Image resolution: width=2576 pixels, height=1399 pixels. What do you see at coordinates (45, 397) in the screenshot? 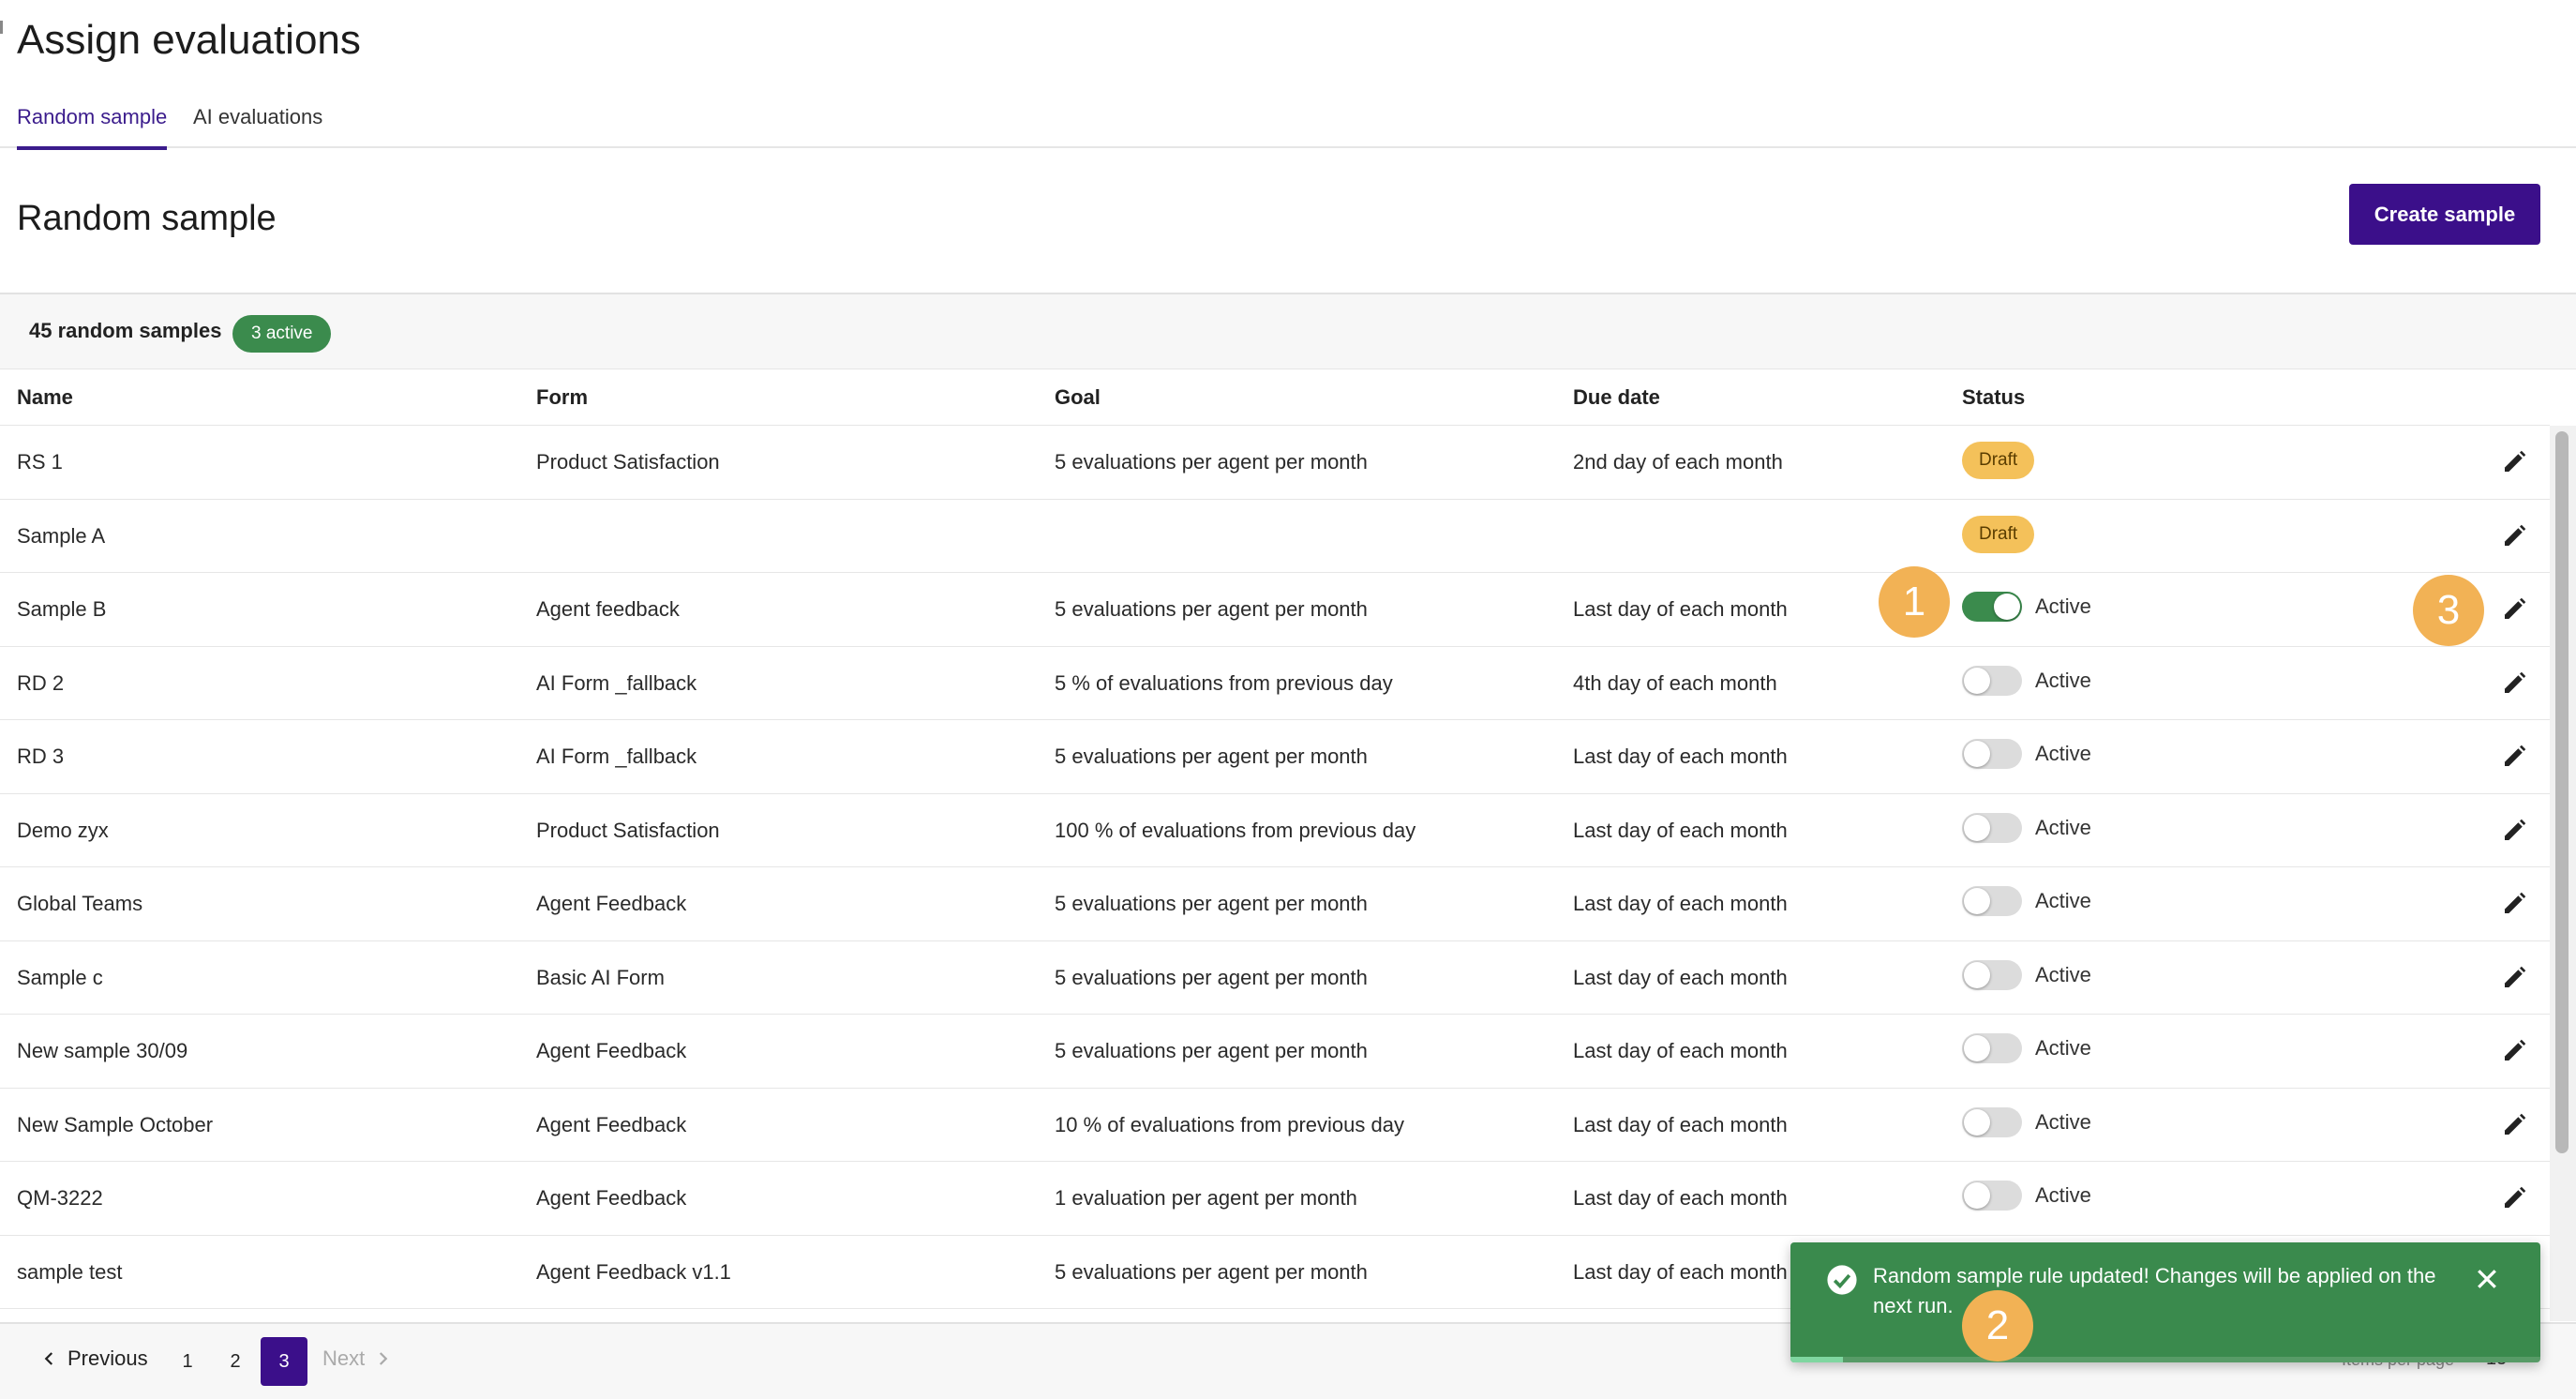
I see `column-header-name: Name` at bounding box center [45, 397].